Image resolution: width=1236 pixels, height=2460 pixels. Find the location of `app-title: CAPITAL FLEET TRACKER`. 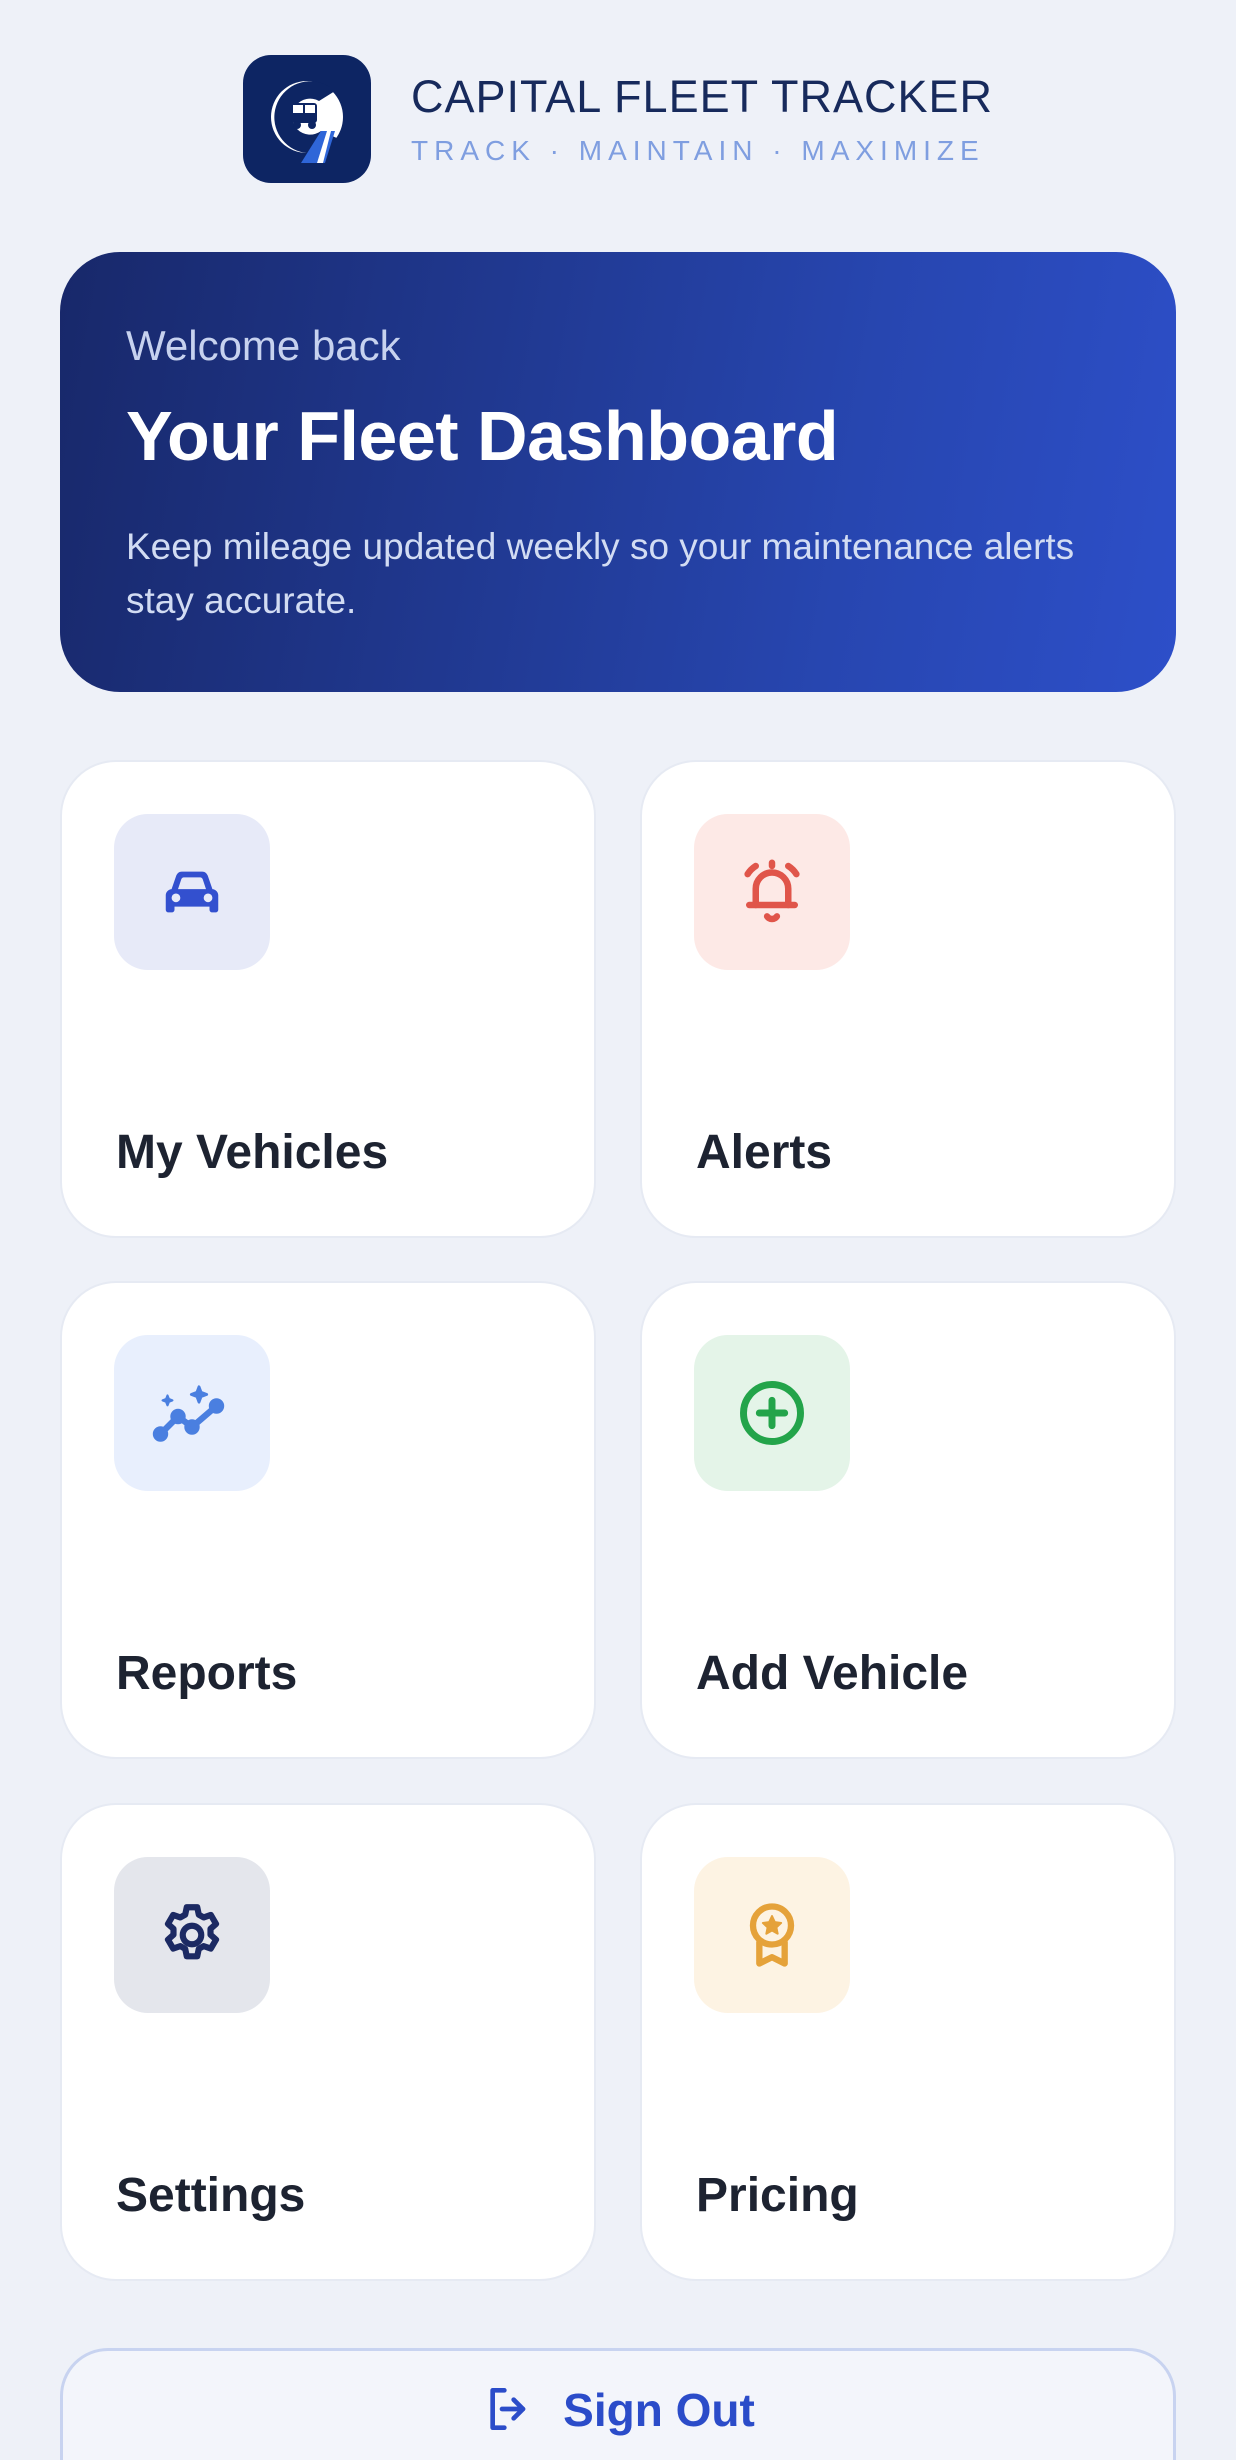

app-title: CAPITAL FLEET TRACKER is located at coordinates (702, 96).